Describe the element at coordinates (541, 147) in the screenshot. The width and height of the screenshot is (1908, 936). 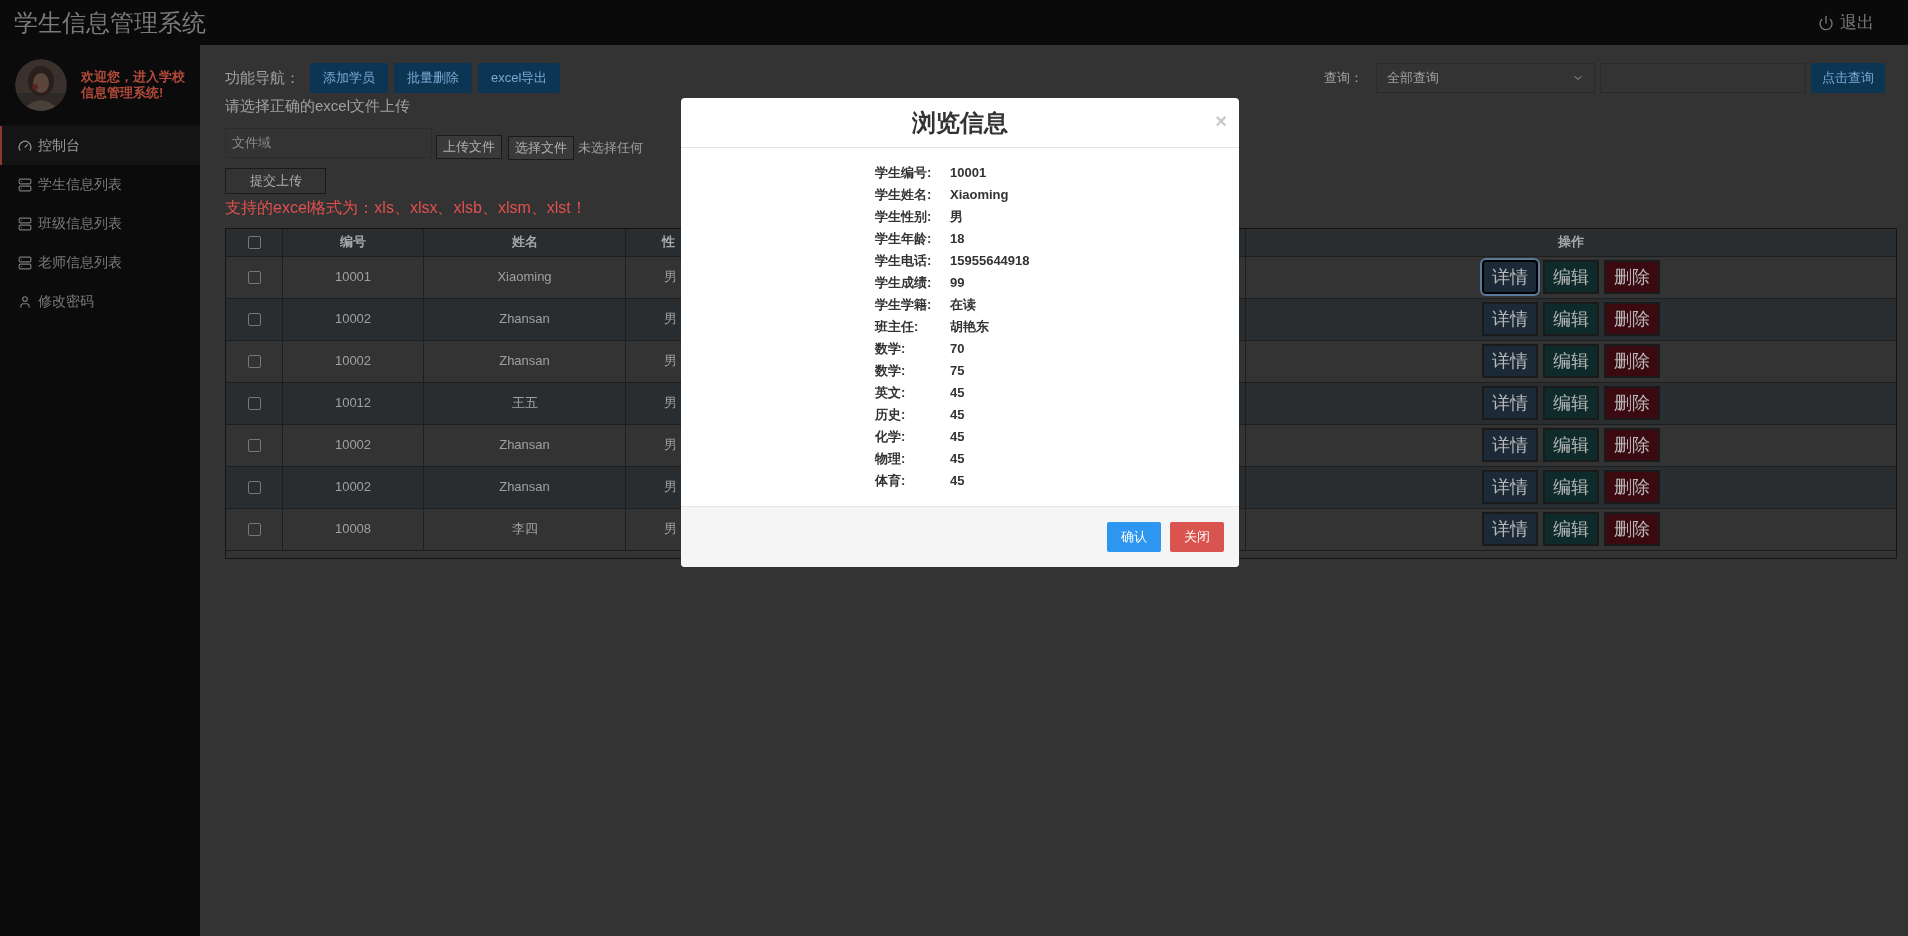
I see `choose-file-button: 选择文件` at that location.